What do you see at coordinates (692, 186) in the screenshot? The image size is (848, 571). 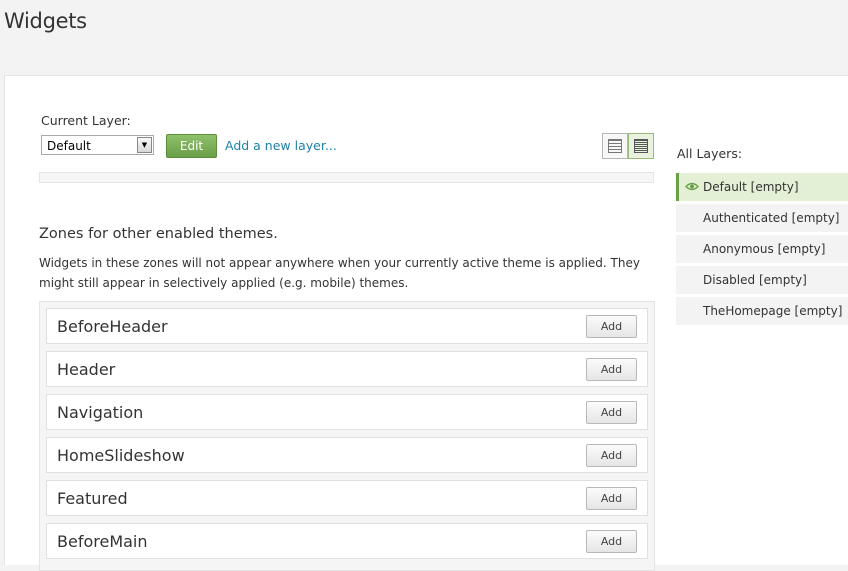 I see `eye-icon` at bounding box center [692, 186].